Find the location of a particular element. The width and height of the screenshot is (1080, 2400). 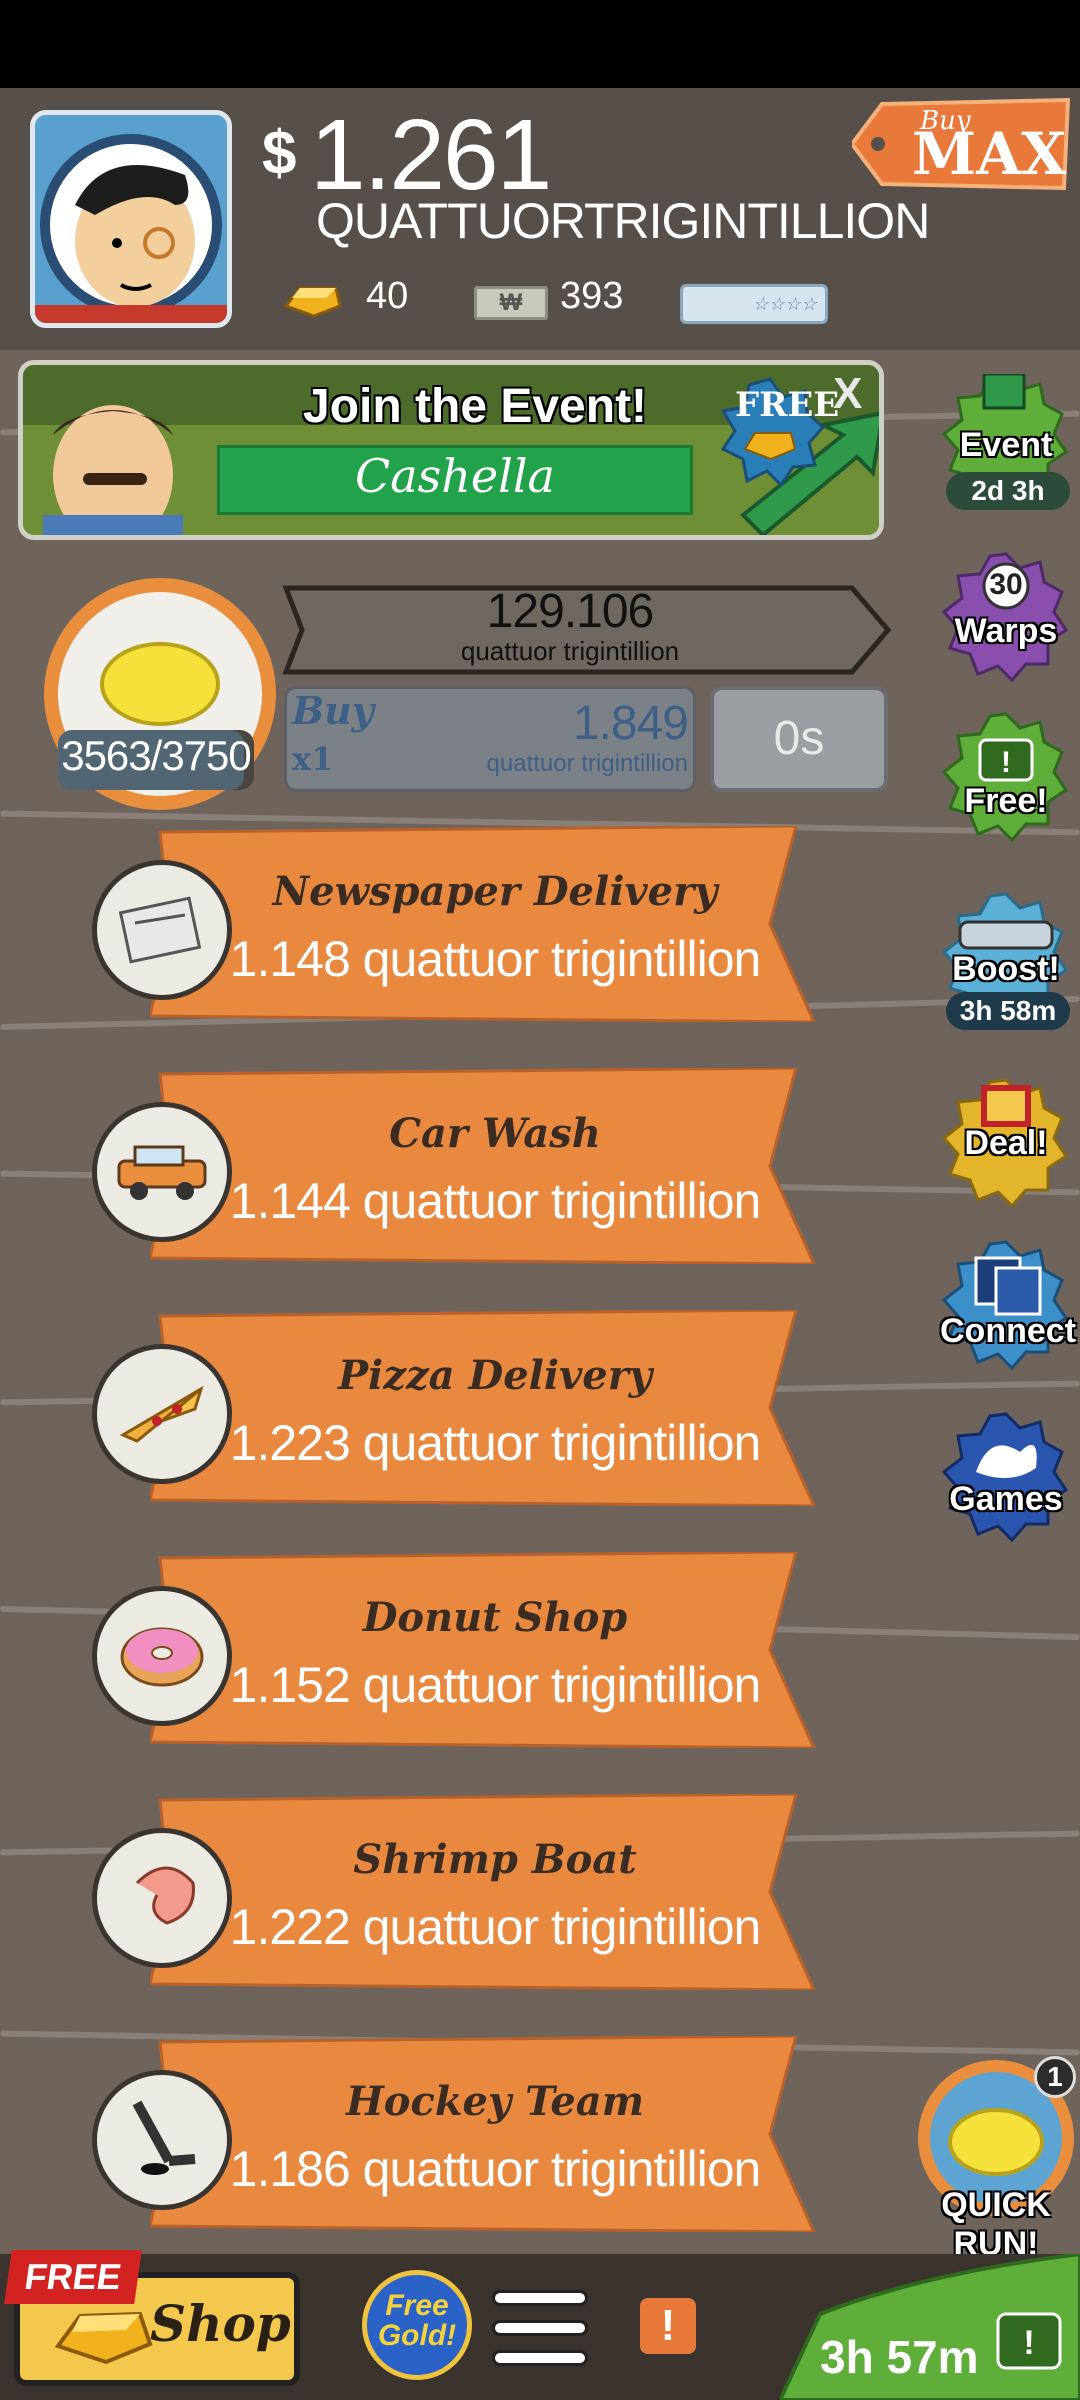

warps-label: Warps is located at coordinates (1006, 631).